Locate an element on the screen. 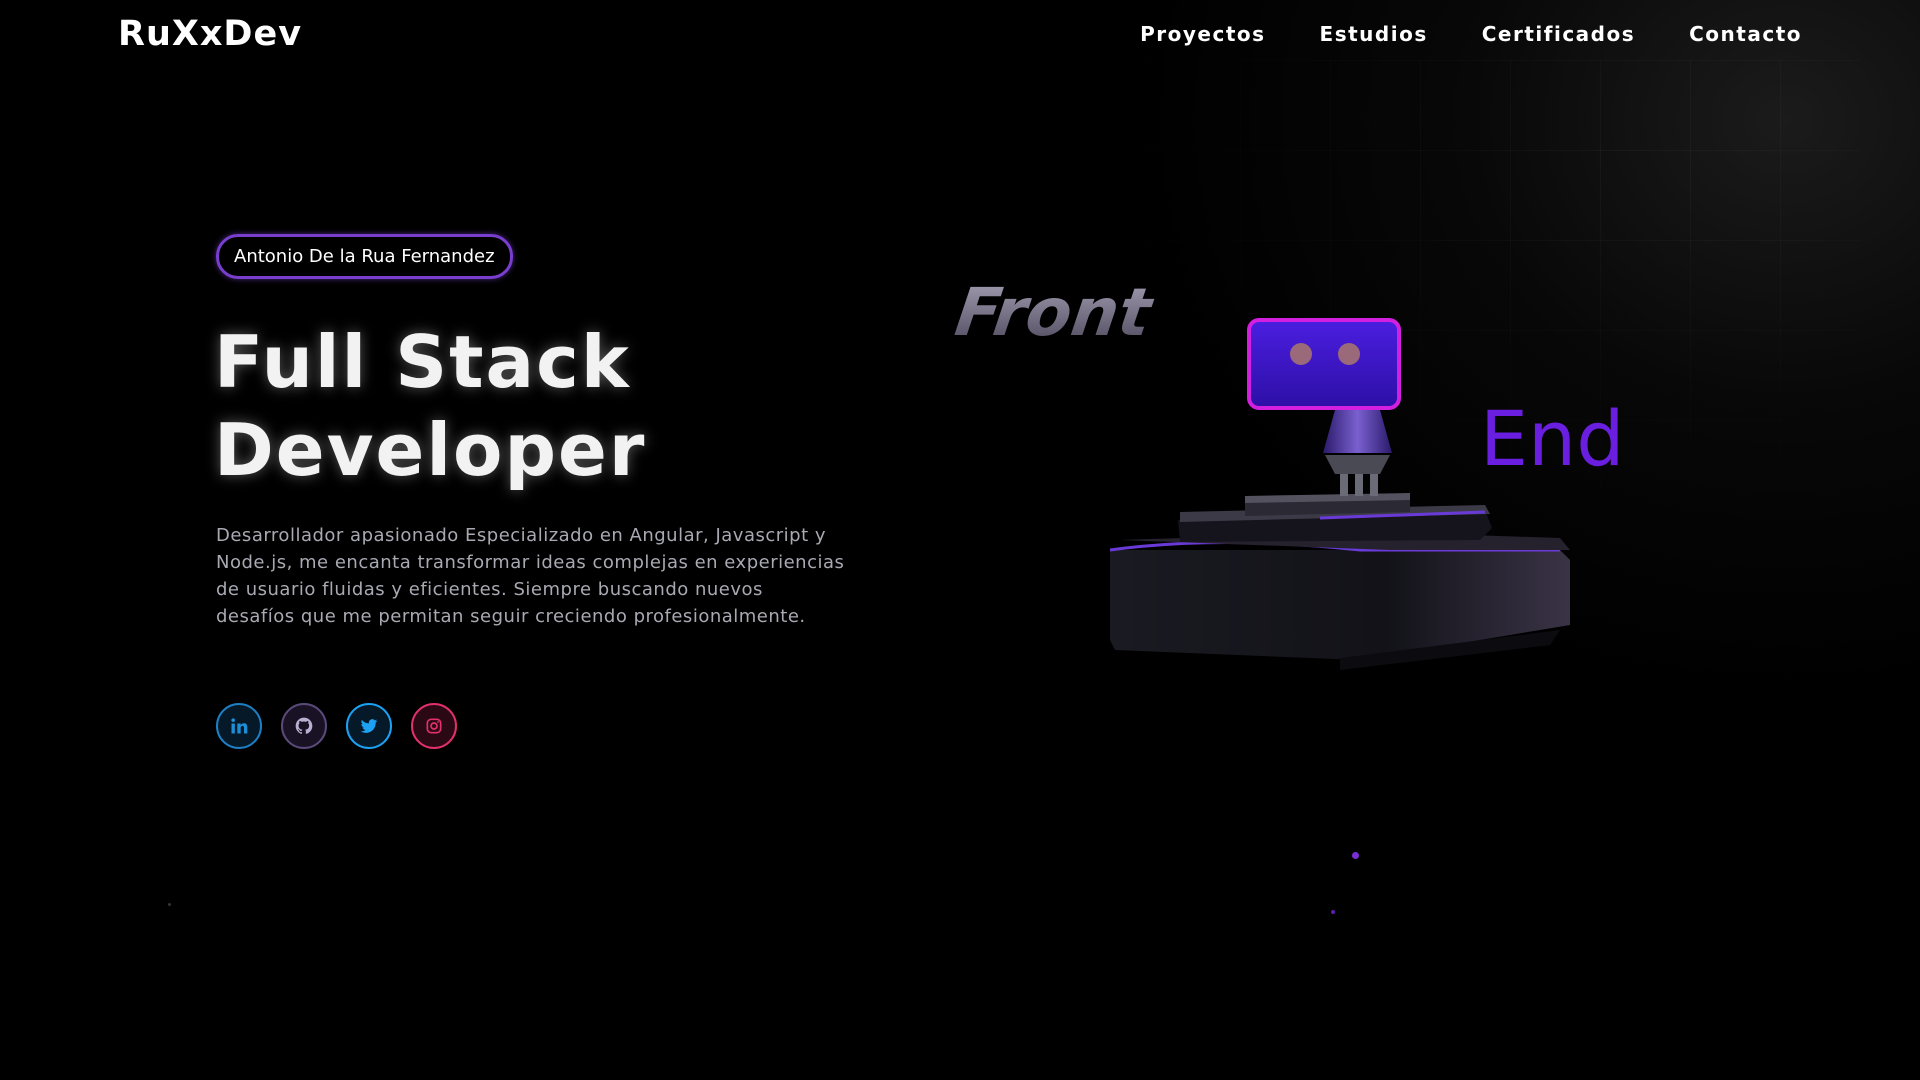  github-button is located at coordinates (304, 726).